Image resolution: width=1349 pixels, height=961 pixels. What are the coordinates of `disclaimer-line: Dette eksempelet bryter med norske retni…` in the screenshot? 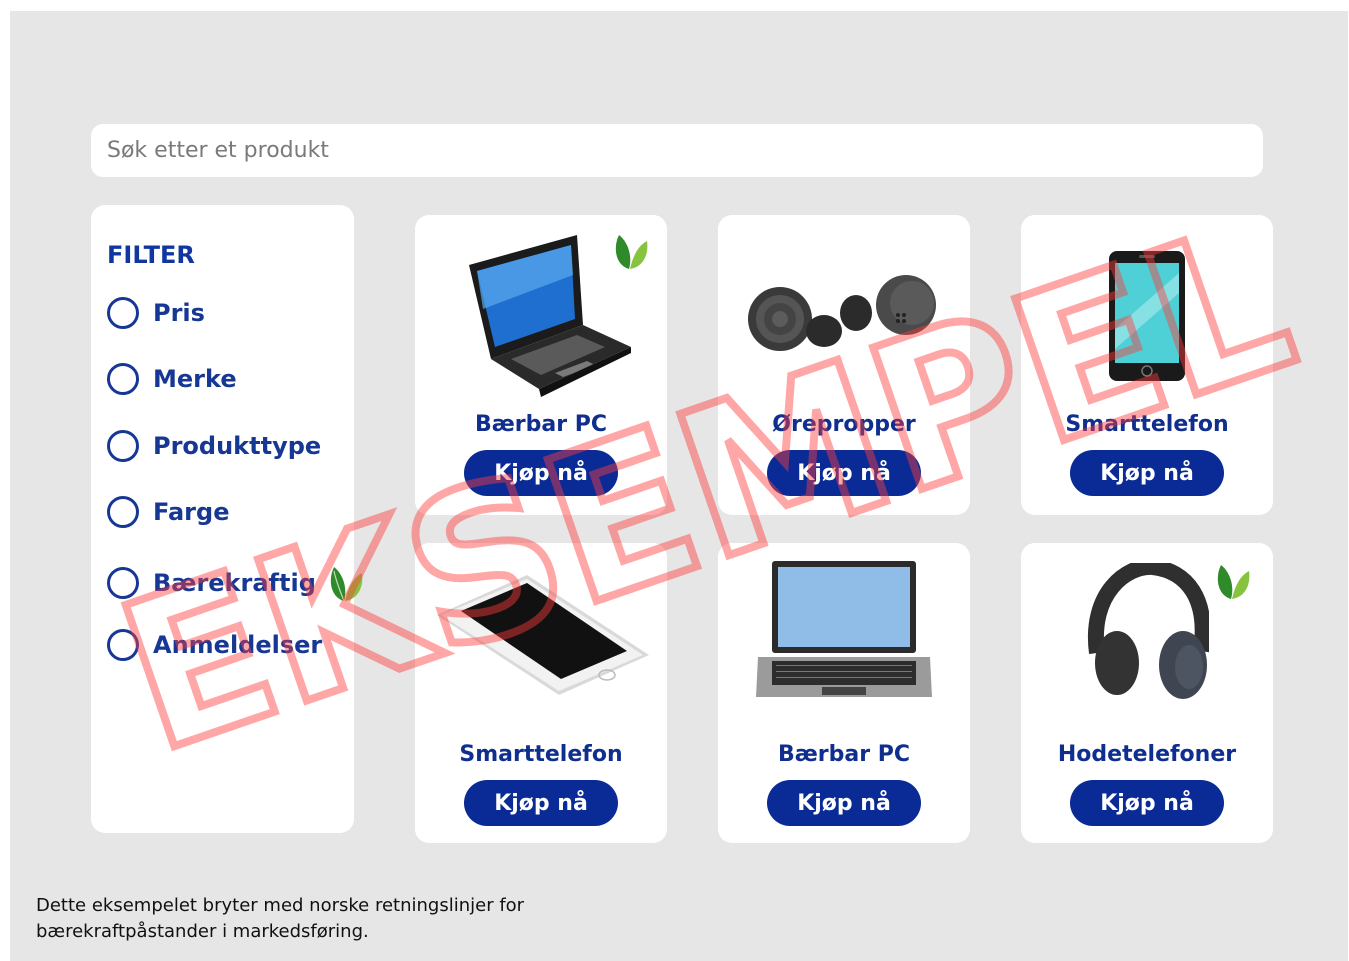 It's located at (280, 905).